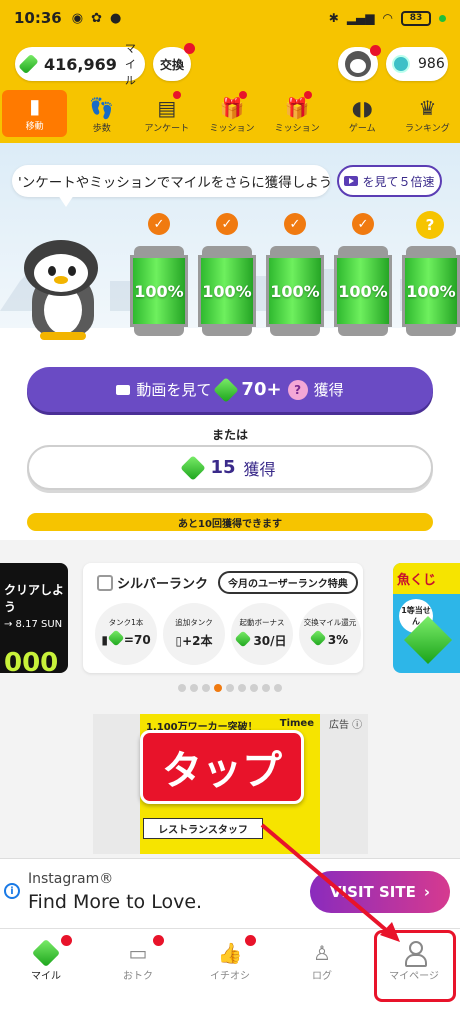 The image size is (460, 1024). Describe the element at coordinates (35, 106) in the screenshot. I see `battery-icon: ▮` at that location.